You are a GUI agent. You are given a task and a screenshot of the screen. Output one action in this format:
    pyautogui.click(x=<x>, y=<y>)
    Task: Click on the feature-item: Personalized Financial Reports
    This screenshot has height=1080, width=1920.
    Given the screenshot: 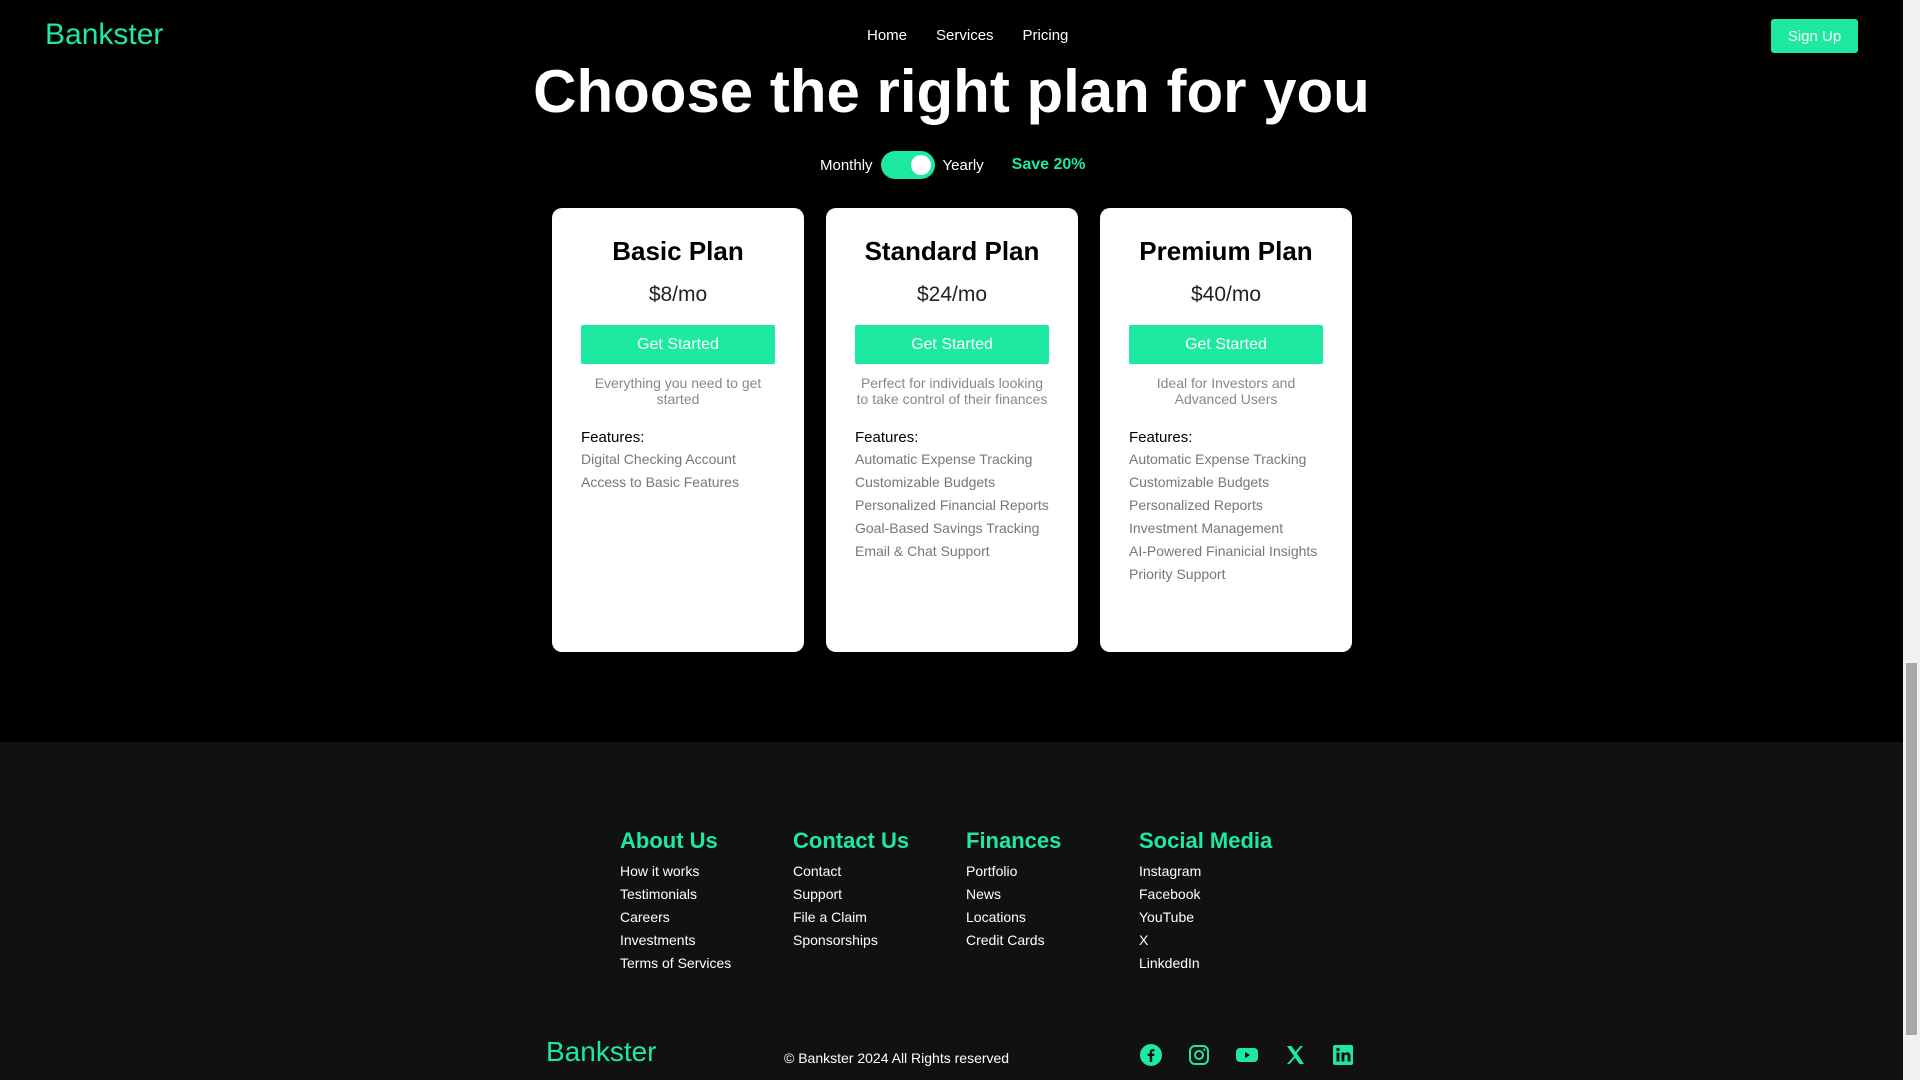 What is the action you would take?
    pyautogui.click(x=952, y=505)
    